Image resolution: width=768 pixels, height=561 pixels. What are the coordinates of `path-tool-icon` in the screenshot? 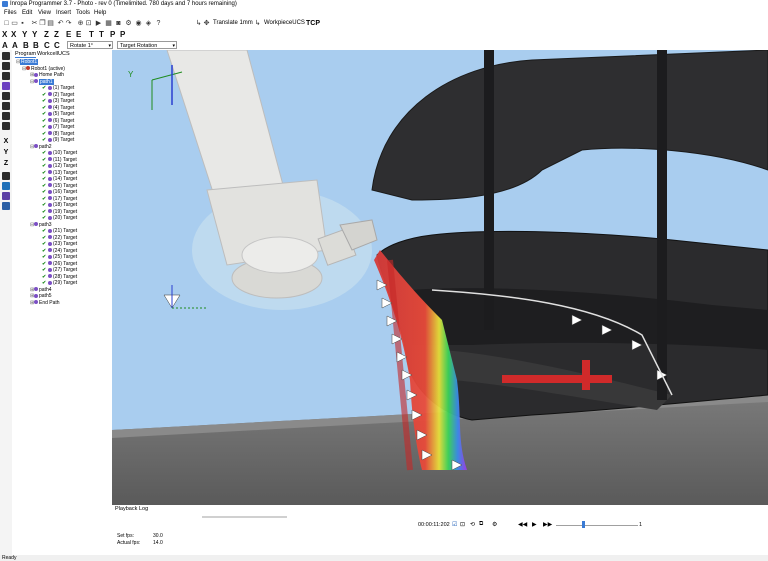 It's located at (6, 86).